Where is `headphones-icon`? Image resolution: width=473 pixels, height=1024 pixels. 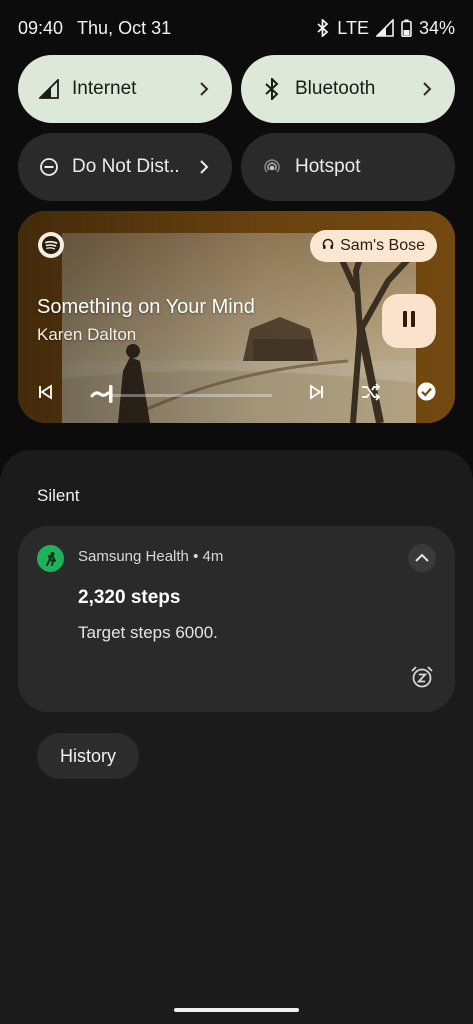 headphones-icon is located at coordinates (328, 246).